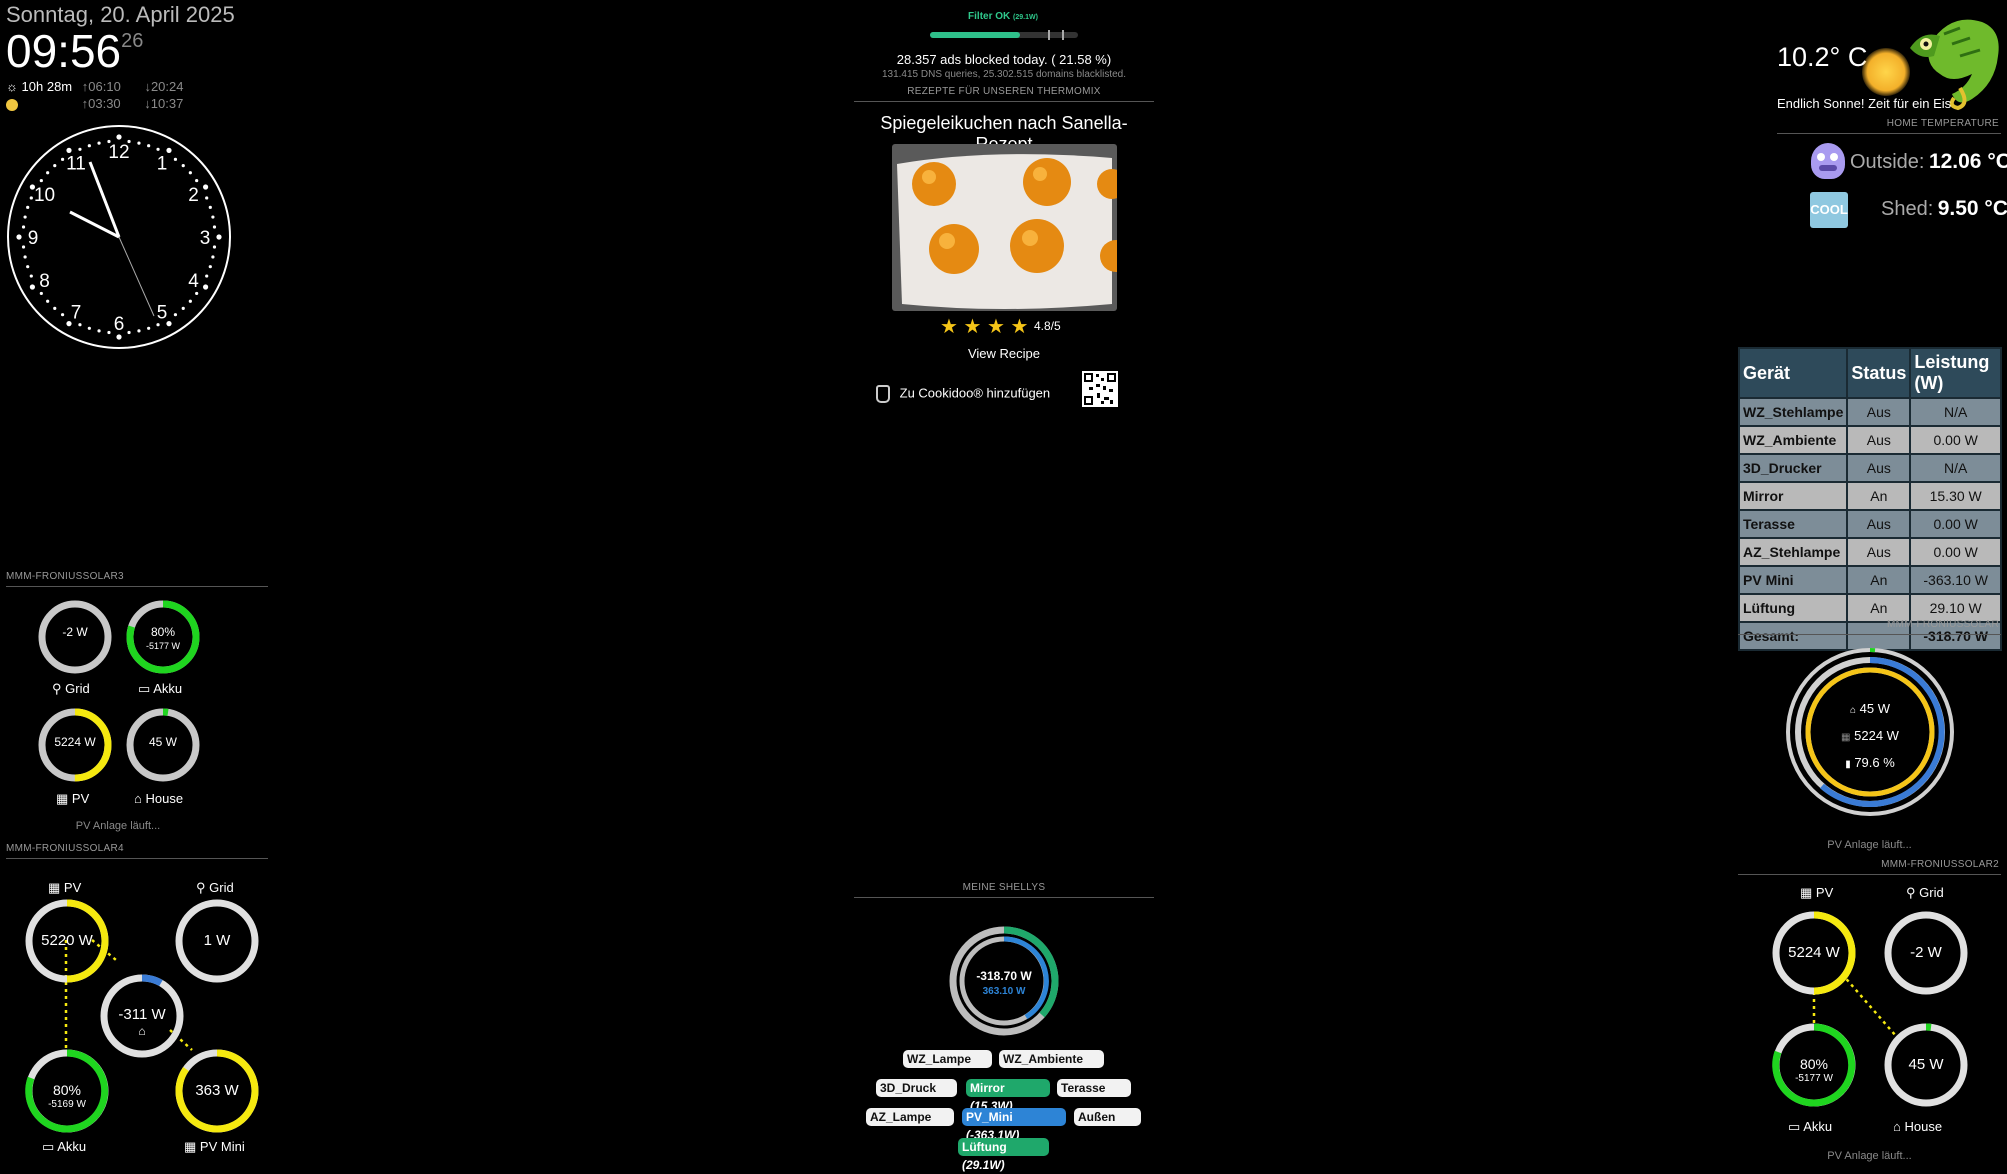 Image resolution: width=2007 pixels, height=1174 pixels. Describe the element at coordinates (162, 742) in the screenshot. I see `solar3-house-value: 45 W` at that location.